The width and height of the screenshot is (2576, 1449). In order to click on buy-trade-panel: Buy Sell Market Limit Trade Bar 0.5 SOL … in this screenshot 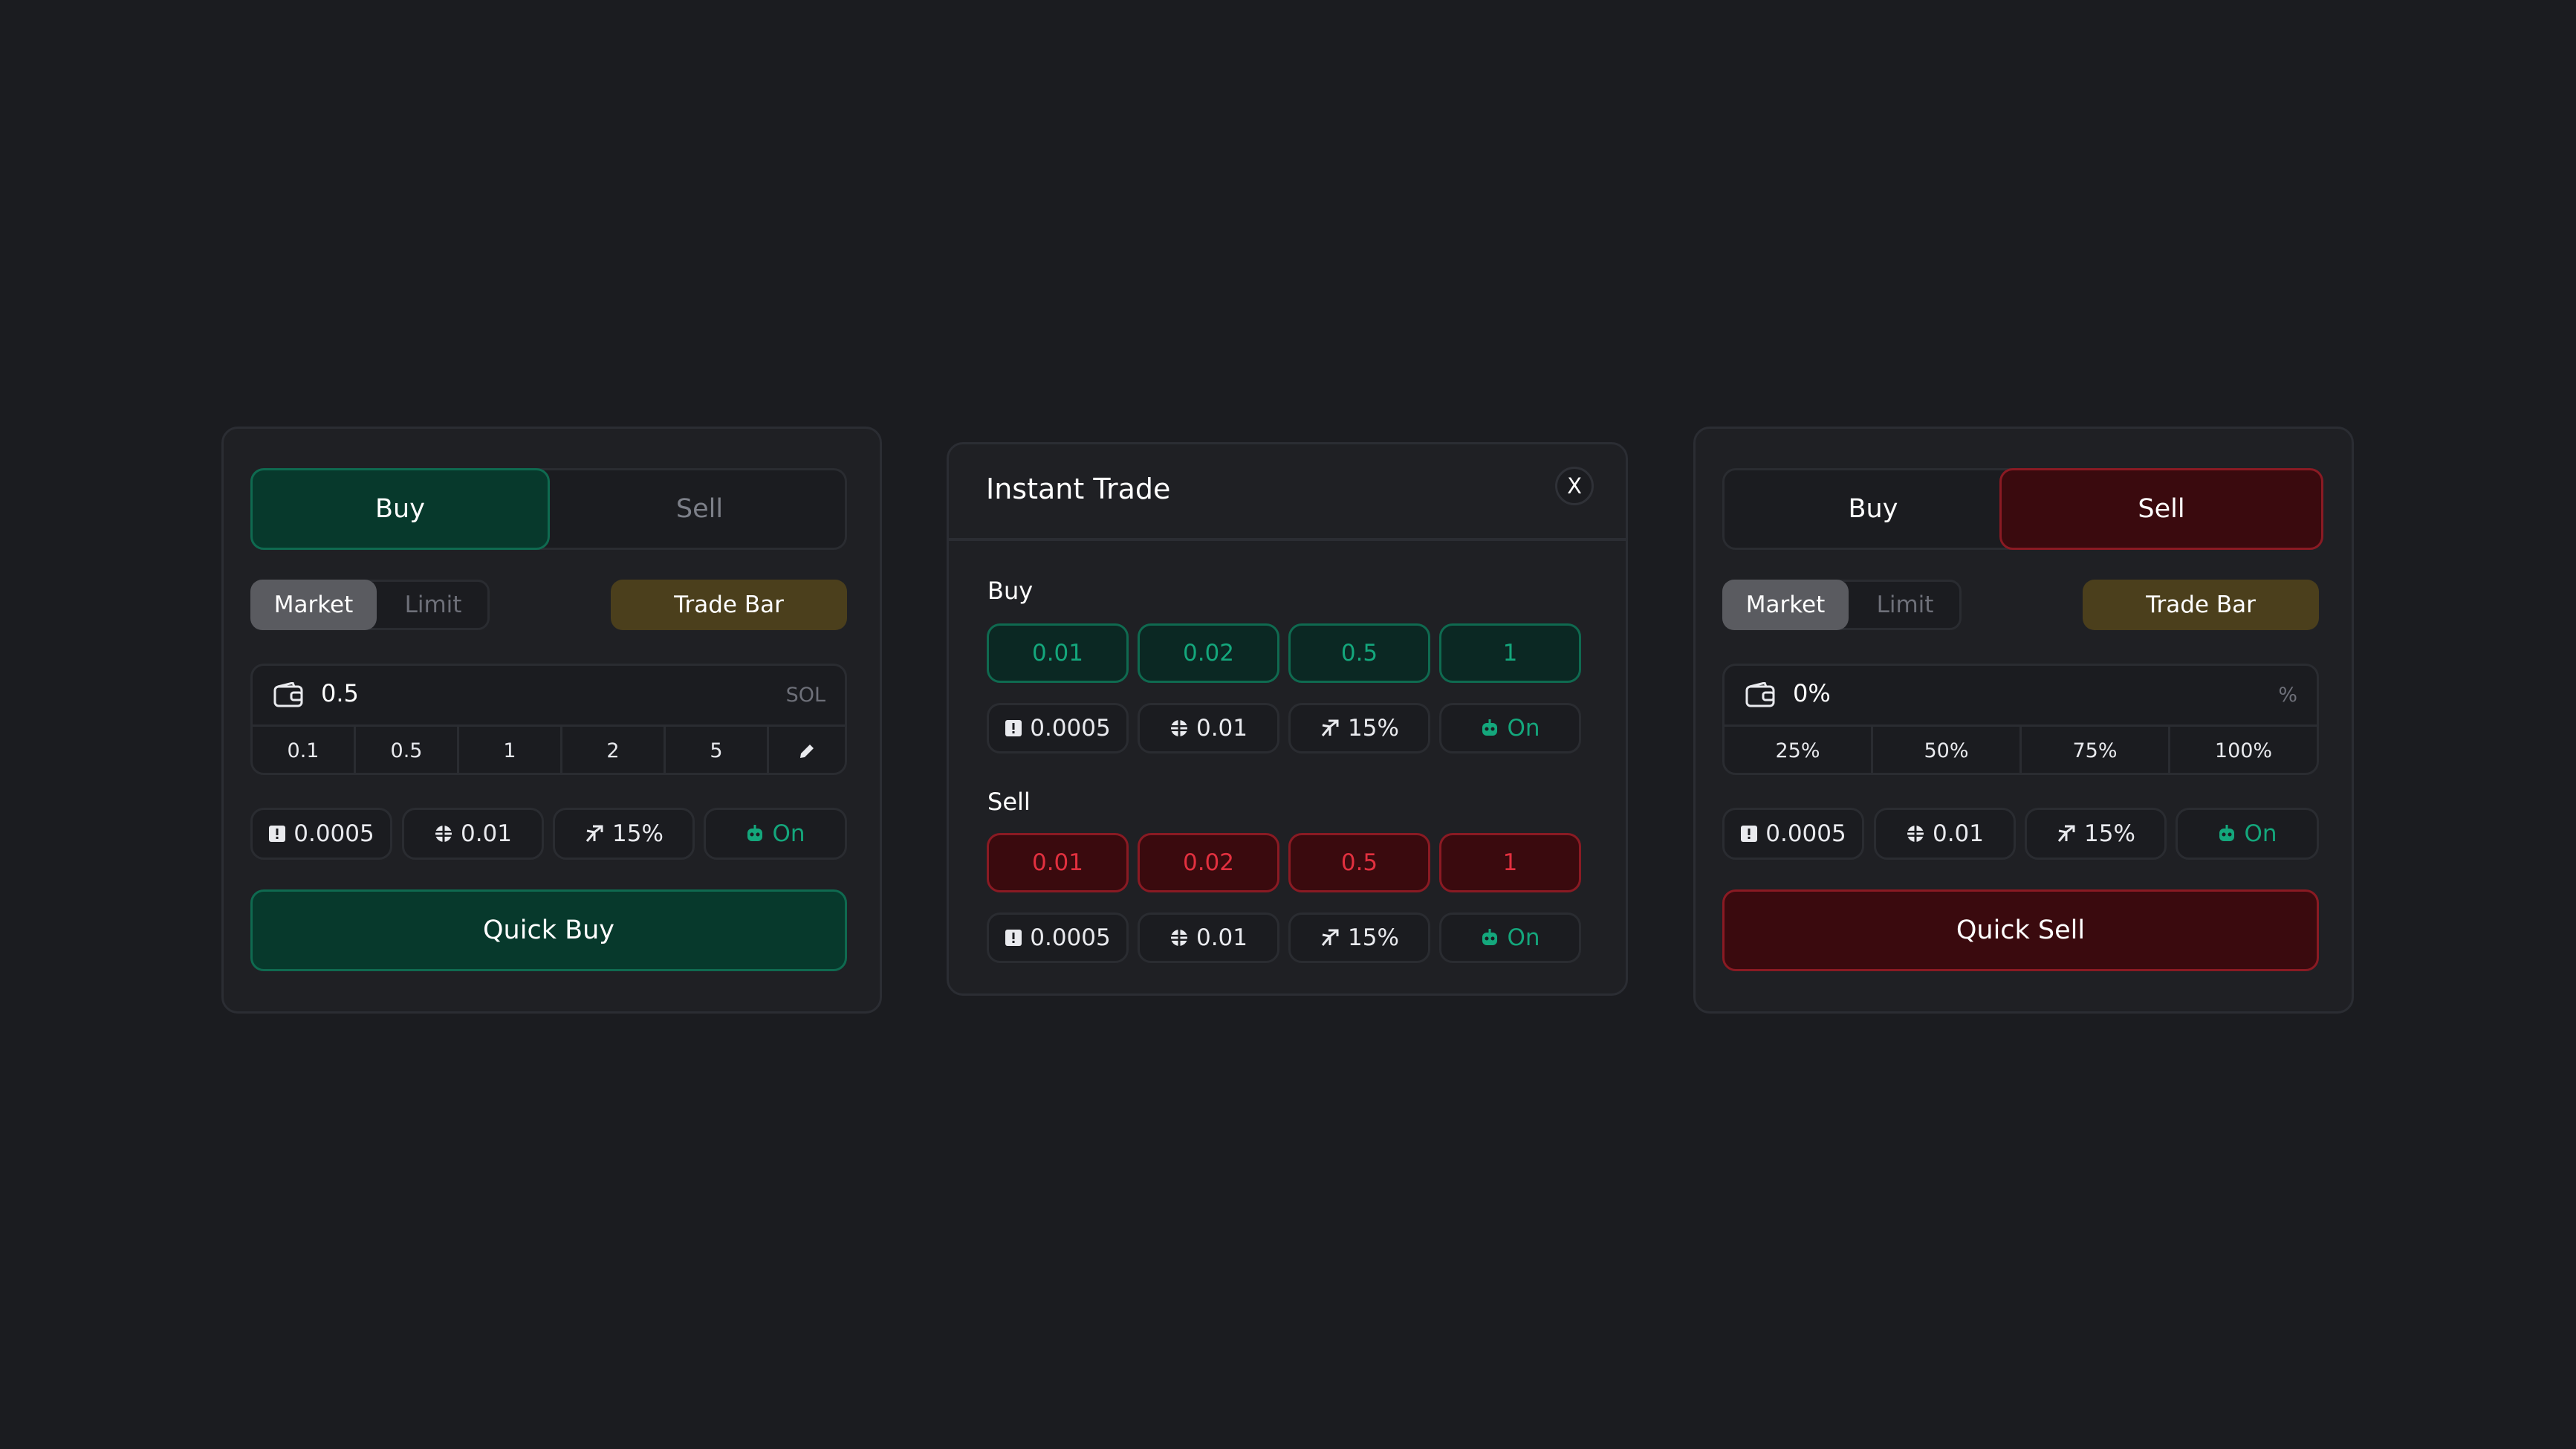, I will do `click(551, 720)`.